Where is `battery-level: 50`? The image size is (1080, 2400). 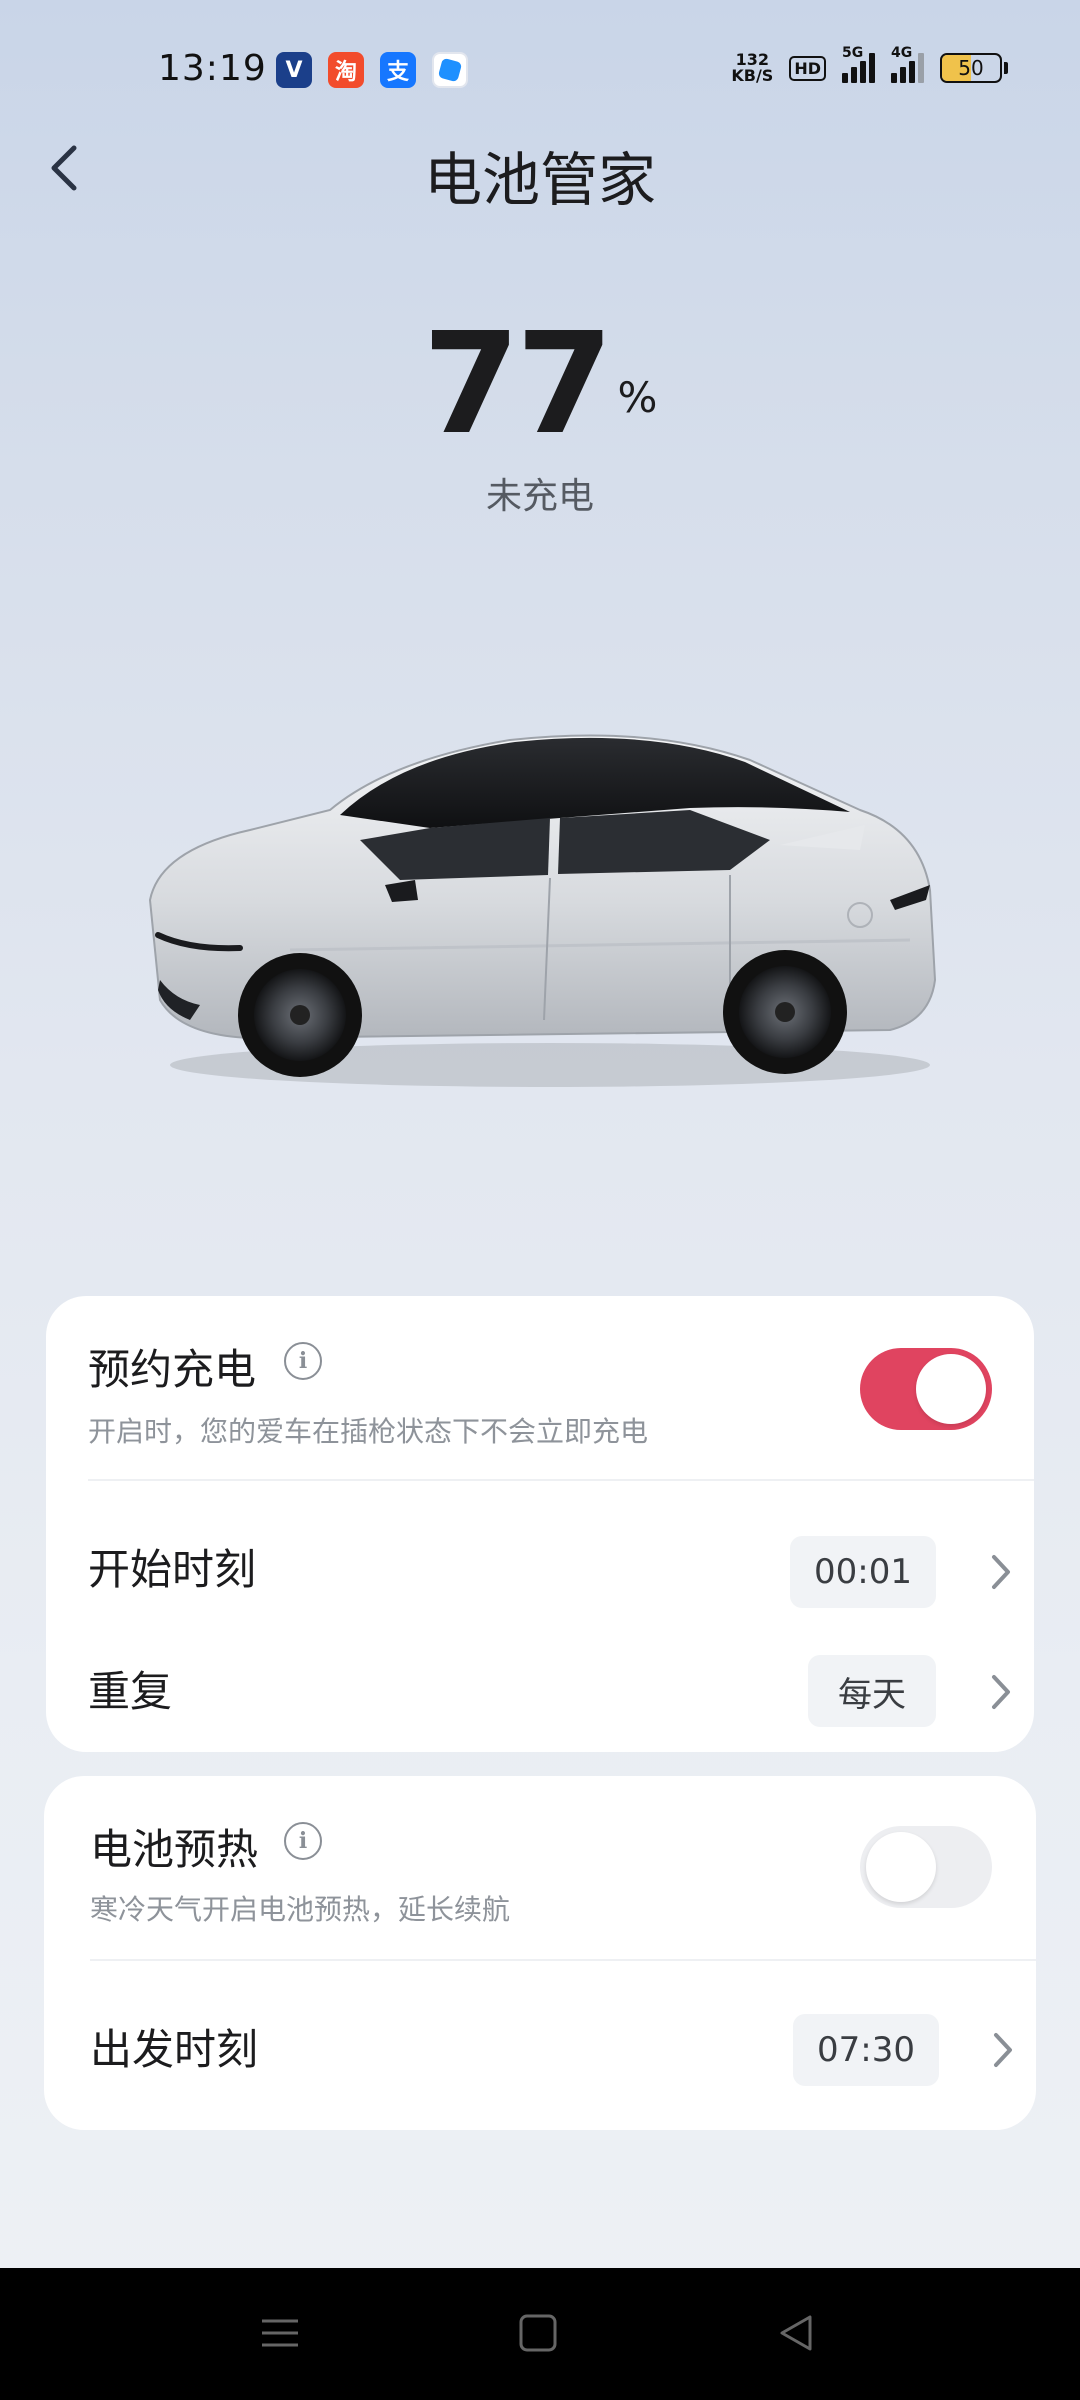
battery-level: 50 is located at coordinates (971, 68).